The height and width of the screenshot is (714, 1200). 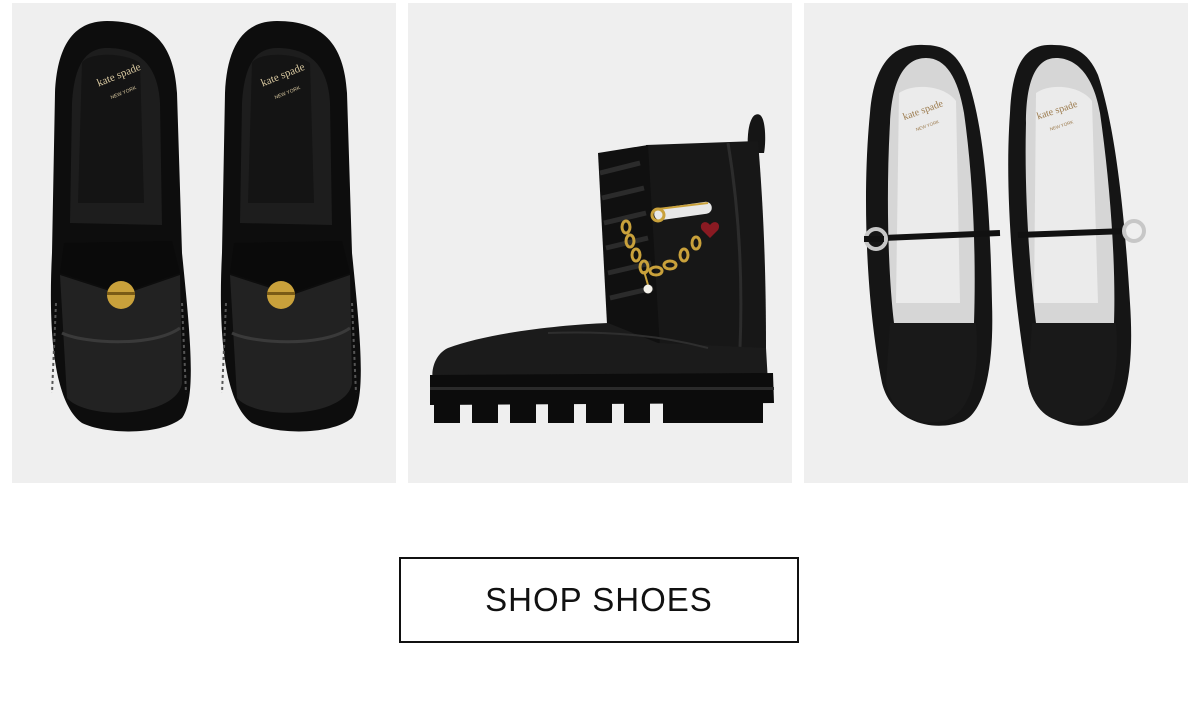 I want to click on combat-boot, so click(x=602, y=268).